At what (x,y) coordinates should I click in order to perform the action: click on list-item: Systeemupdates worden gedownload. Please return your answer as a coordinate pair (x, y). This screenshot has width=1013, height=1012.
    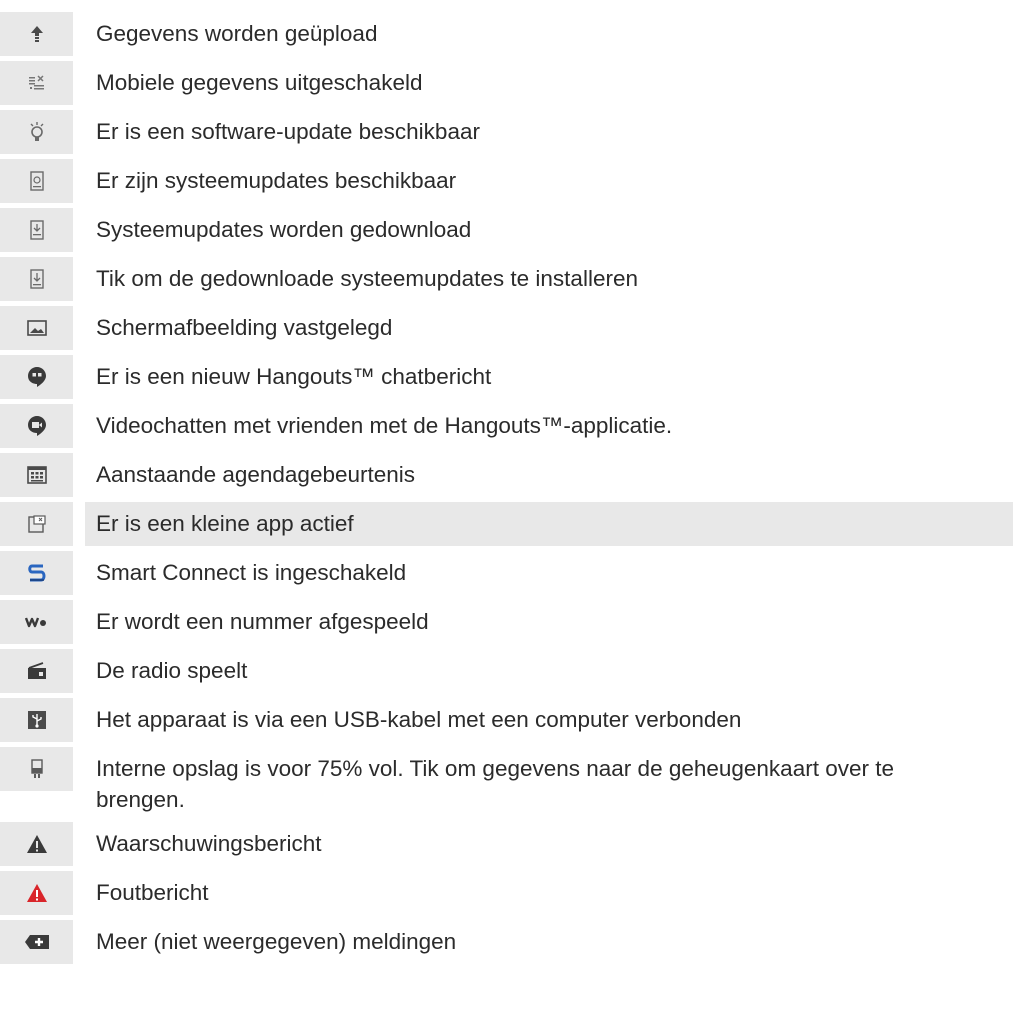
    Looking at the image, I should click on (506, 230).